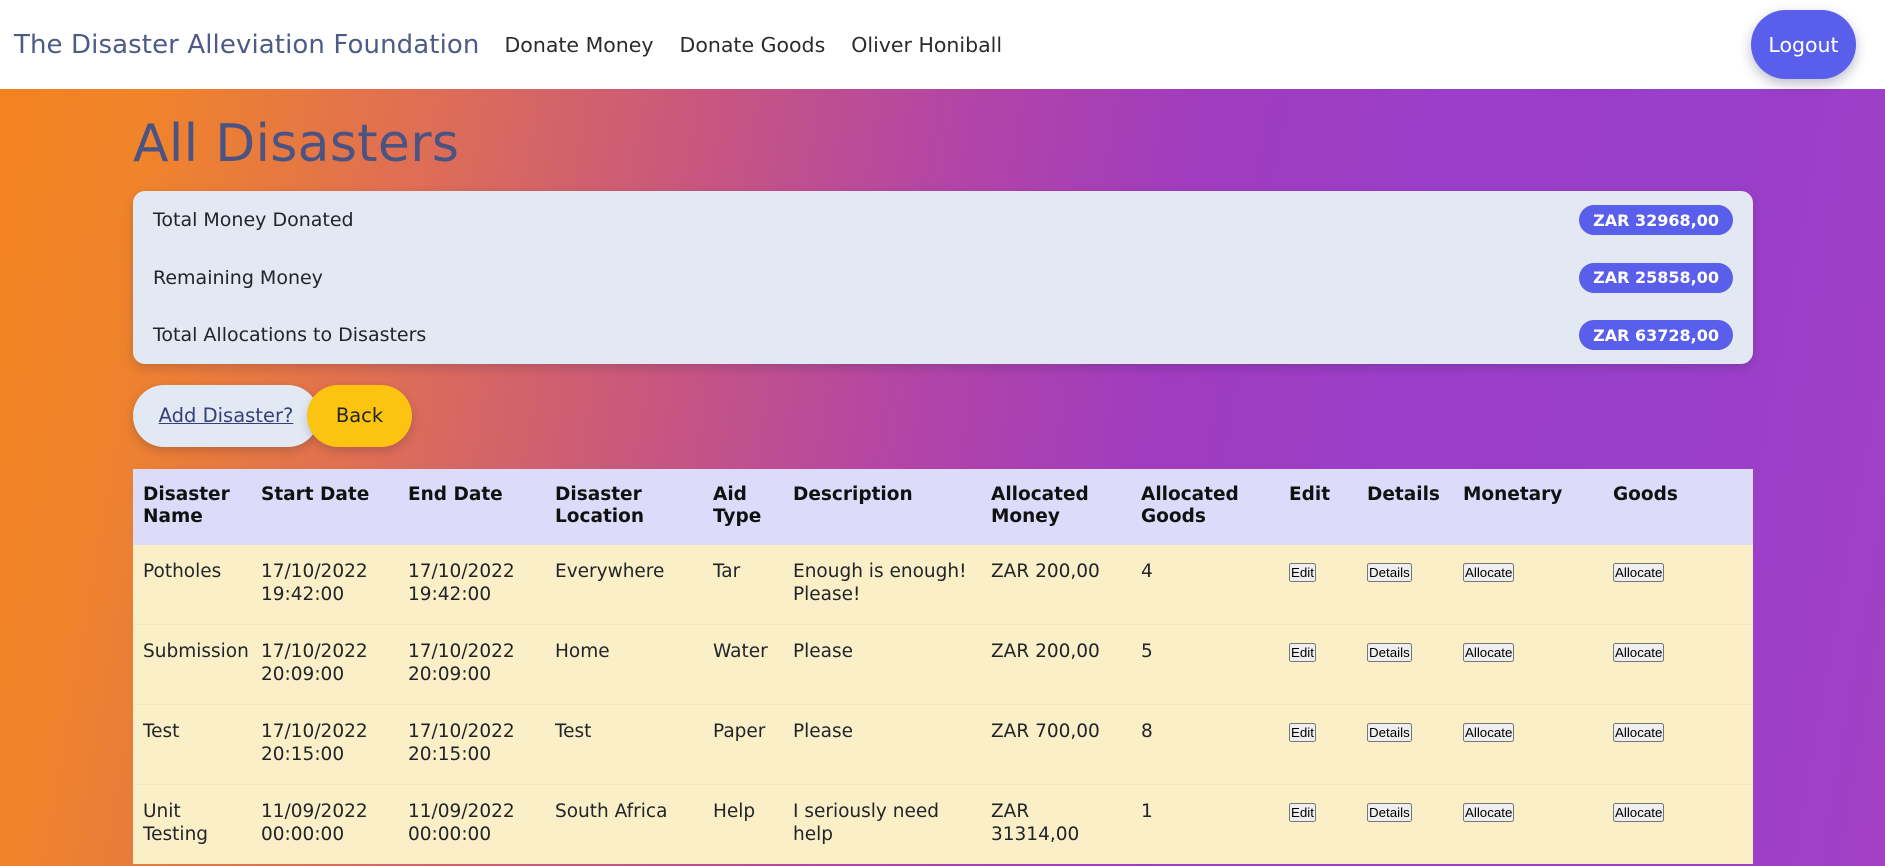 The image size is (1885, 866). I want to click on brand-title: The Disaster Alleviation Foundation, so click(247, 45).